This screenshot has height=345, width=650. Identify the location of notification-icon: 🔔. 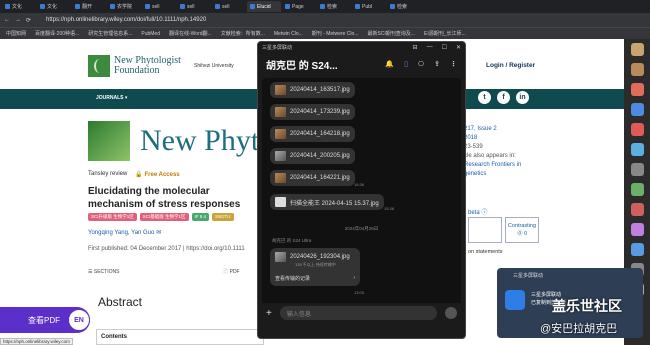
(389, 64).